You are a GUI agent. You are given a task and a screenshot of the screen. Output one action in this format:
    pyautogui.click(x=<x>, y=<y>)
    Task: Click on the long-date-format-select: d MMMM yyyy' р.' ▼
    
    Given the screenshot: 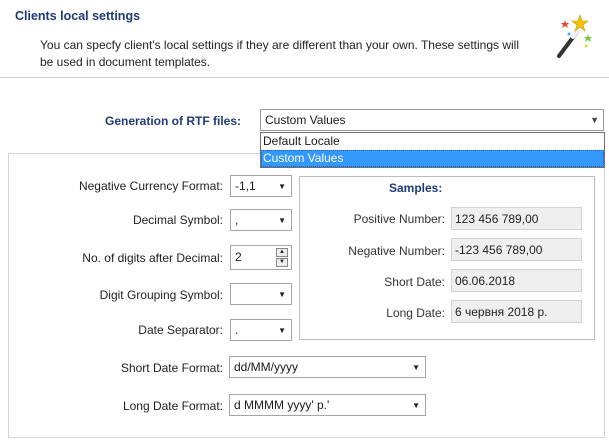 What is the action you would take?
    pyautogui.click(x=327, y=405)
    